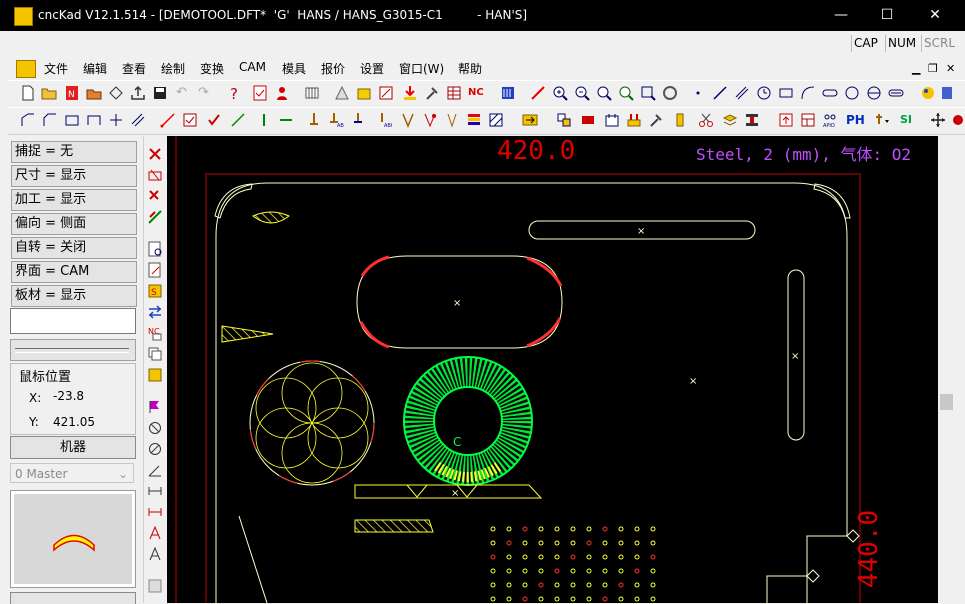 This screenshot has width=965, height=604. What do you see at coordinates (604, 93) in the screenshot?
I see `zoom-window-icon` at bounding box center [604, 93].